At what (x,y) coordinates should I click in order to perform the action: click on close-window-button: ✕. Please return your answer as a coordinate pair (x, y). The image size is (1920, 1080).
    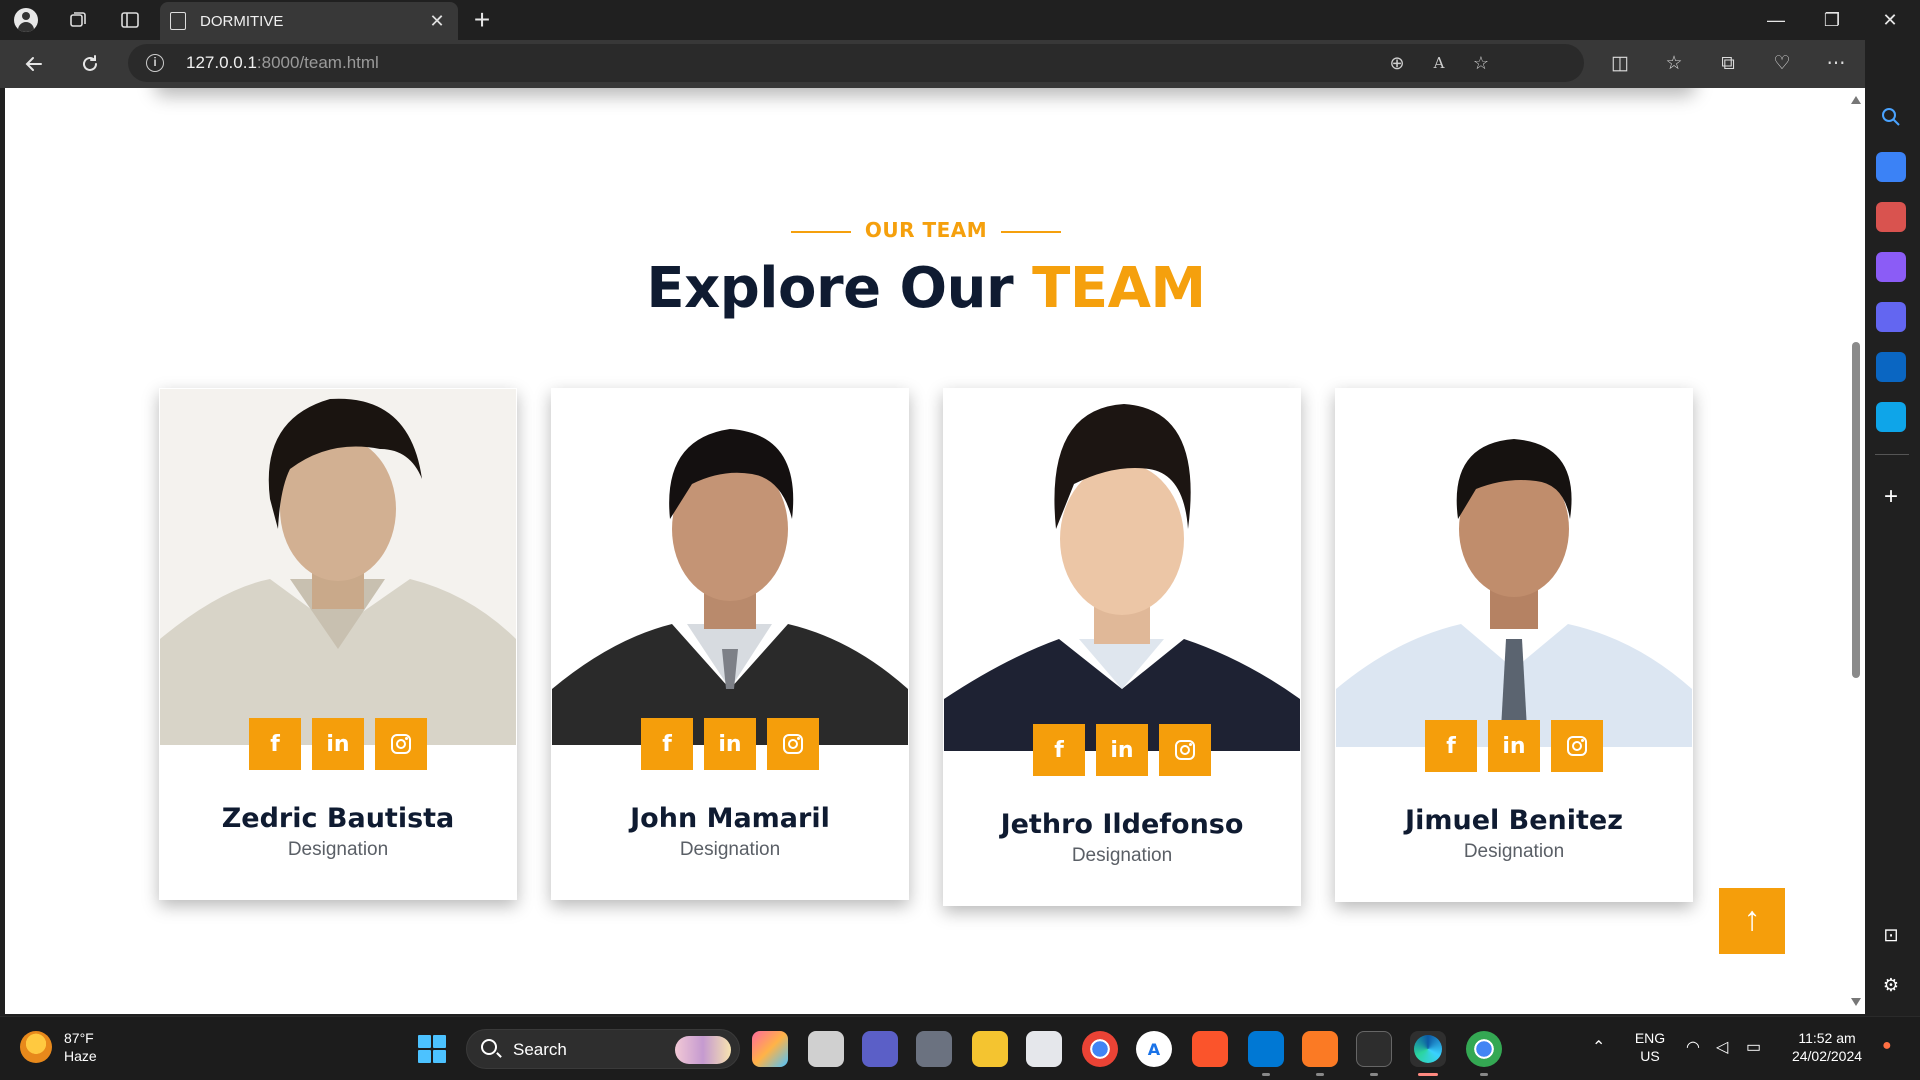
    Looking at the image, I should click on (1890, 20).